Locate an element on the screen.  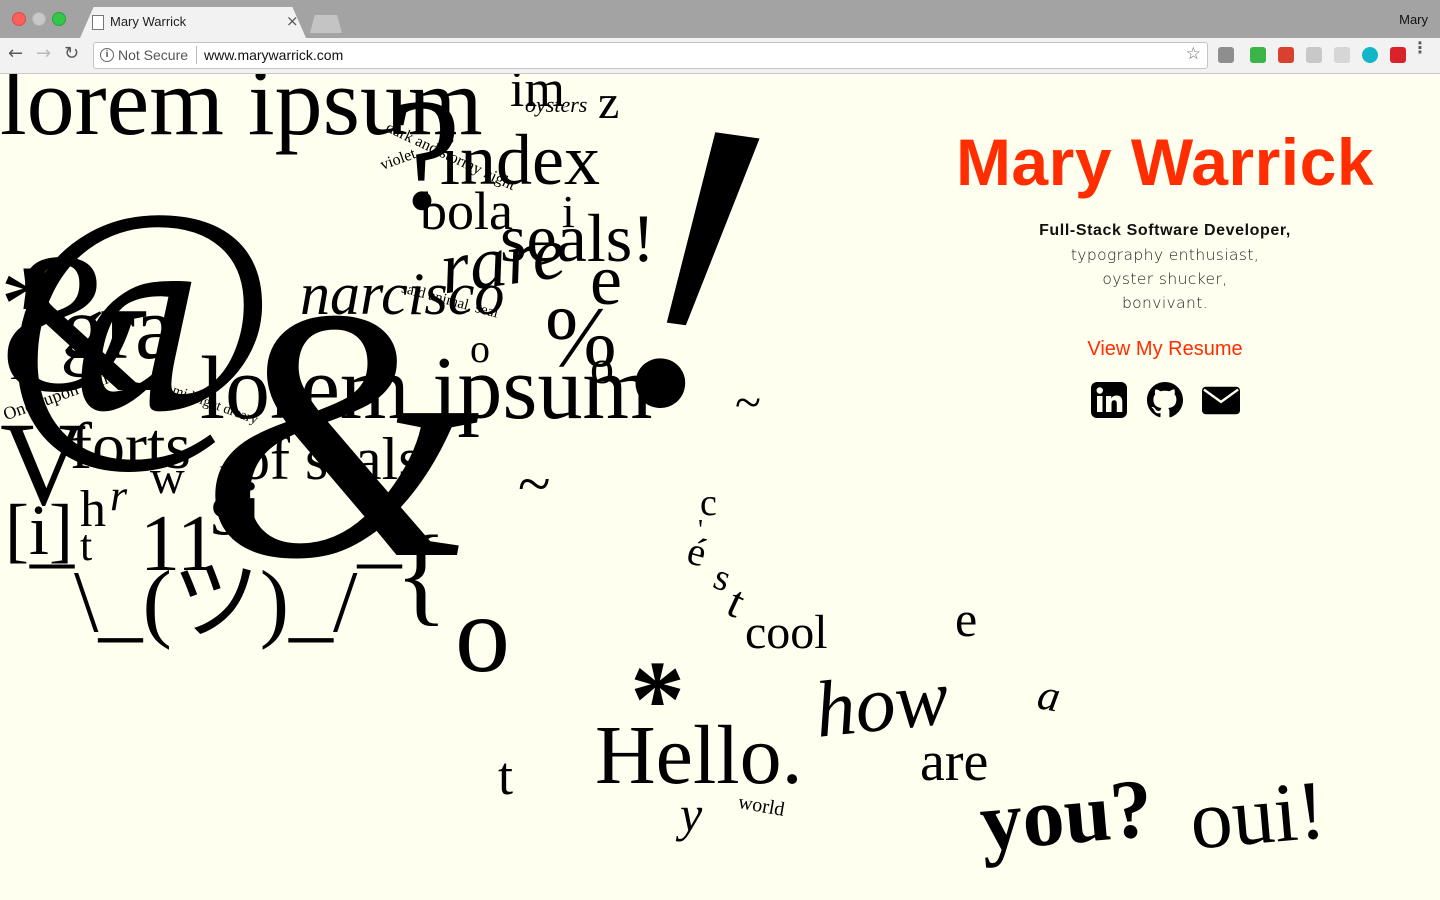
art-word: e is located at coordinates (966, 619).